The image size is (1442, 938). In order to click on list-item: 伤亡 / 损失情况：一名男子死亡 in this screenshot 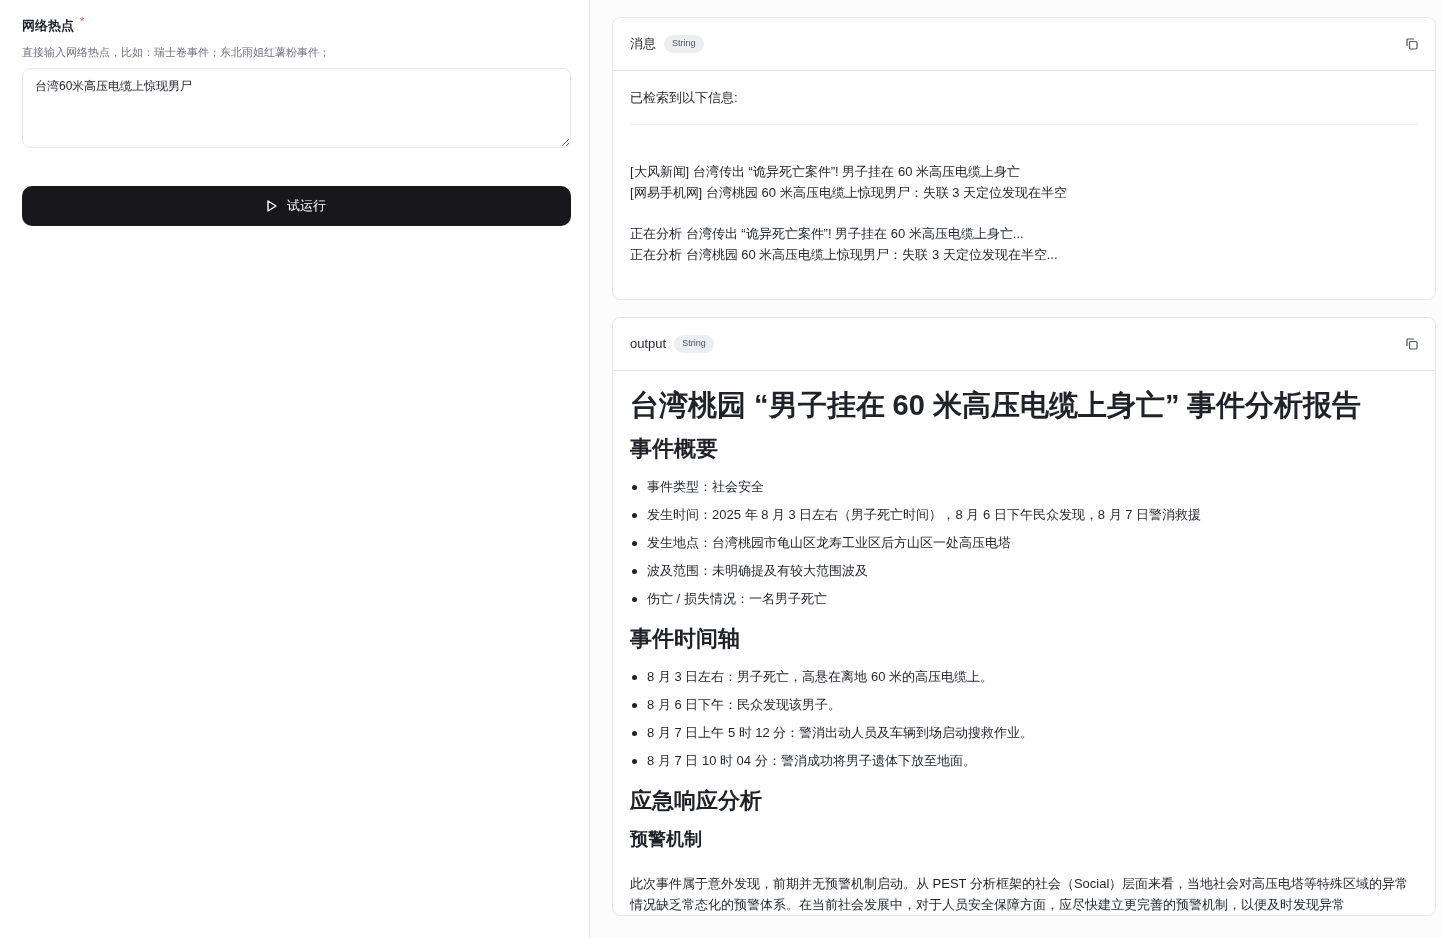, I will do `click(737, 599)`.